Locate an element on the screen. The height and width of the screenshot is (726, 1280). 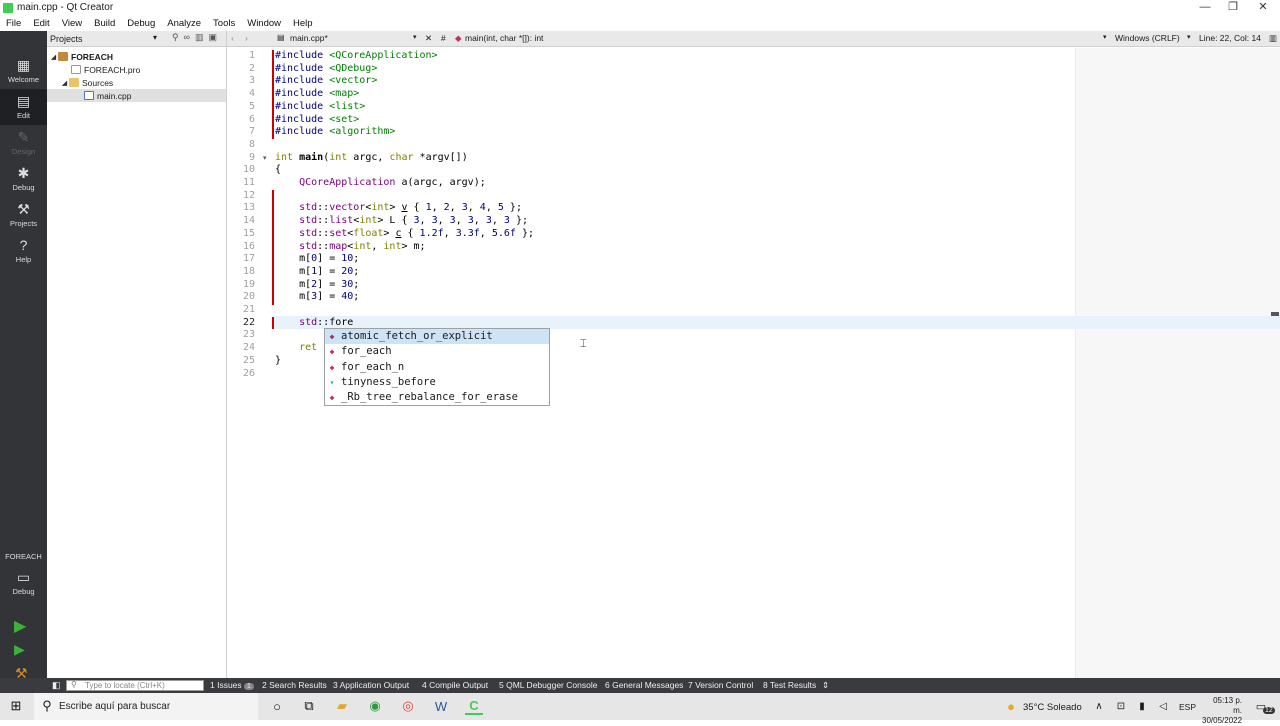
close-panel-icon: ▣ is located at coordinates (215, 37).